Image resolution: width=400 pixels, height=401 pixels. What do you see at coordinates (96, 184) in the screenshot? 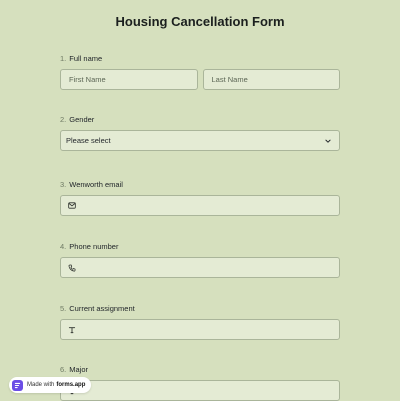
I see `question-text: Wenworth email` at bounding box center [96, 184].